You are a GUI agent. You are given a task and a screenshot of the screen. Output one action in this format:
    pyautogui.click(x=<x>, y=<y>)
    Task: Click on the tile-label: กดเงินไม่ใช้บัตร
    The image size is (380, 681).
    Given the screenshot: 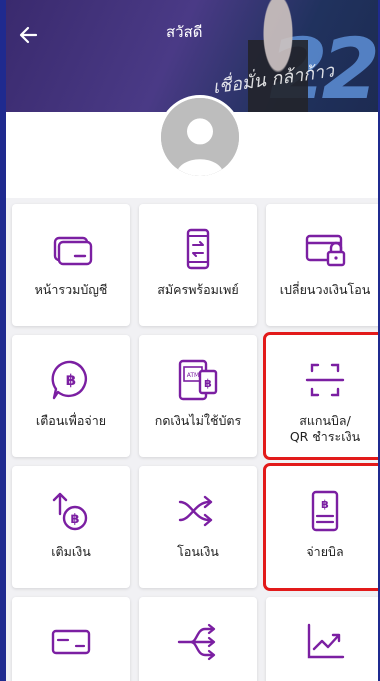 What is the action you would take?
    pyautogui.click(x=198, y=420)
    